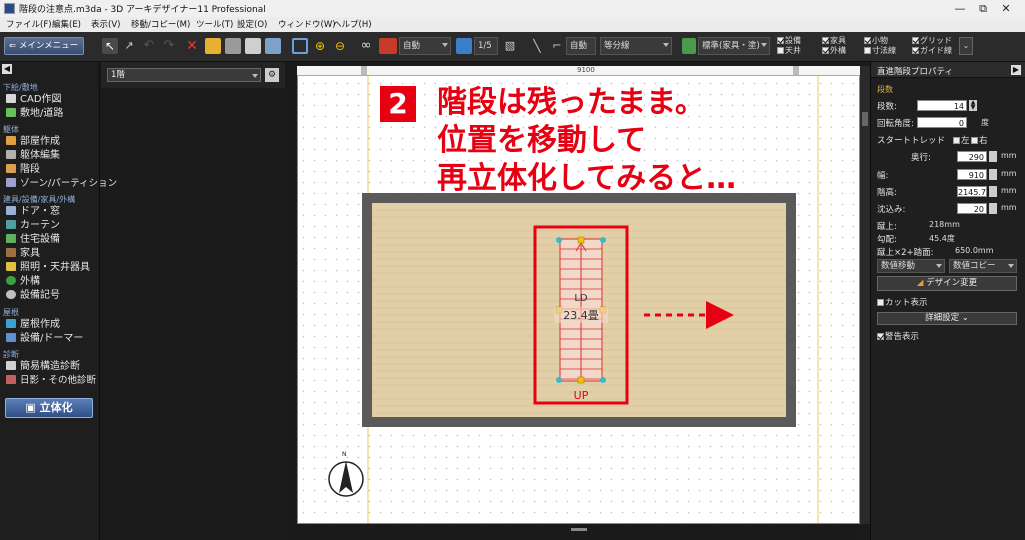  I want to click on line-tool-icon: ╲, so click(537, 46).